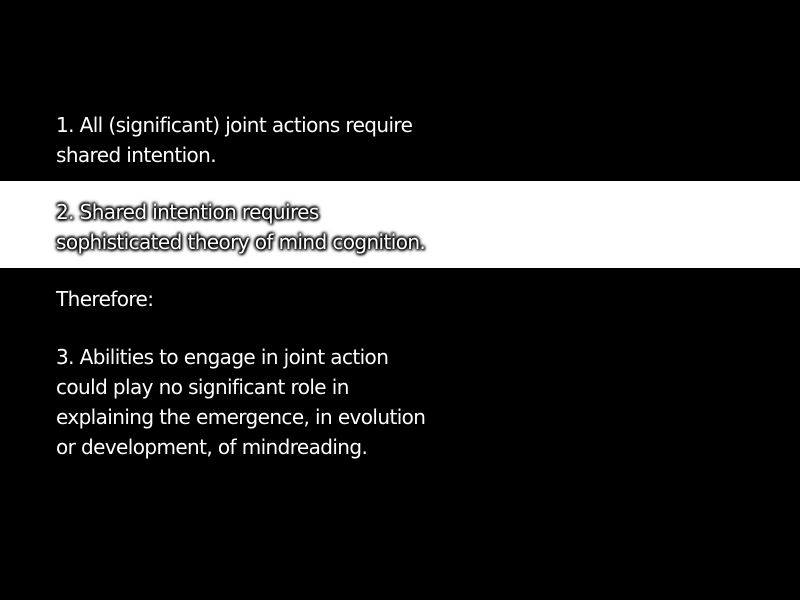 This screenshot has height=600, width=800. I want to click on therefore-label: Therefore:, so click(105, 299).